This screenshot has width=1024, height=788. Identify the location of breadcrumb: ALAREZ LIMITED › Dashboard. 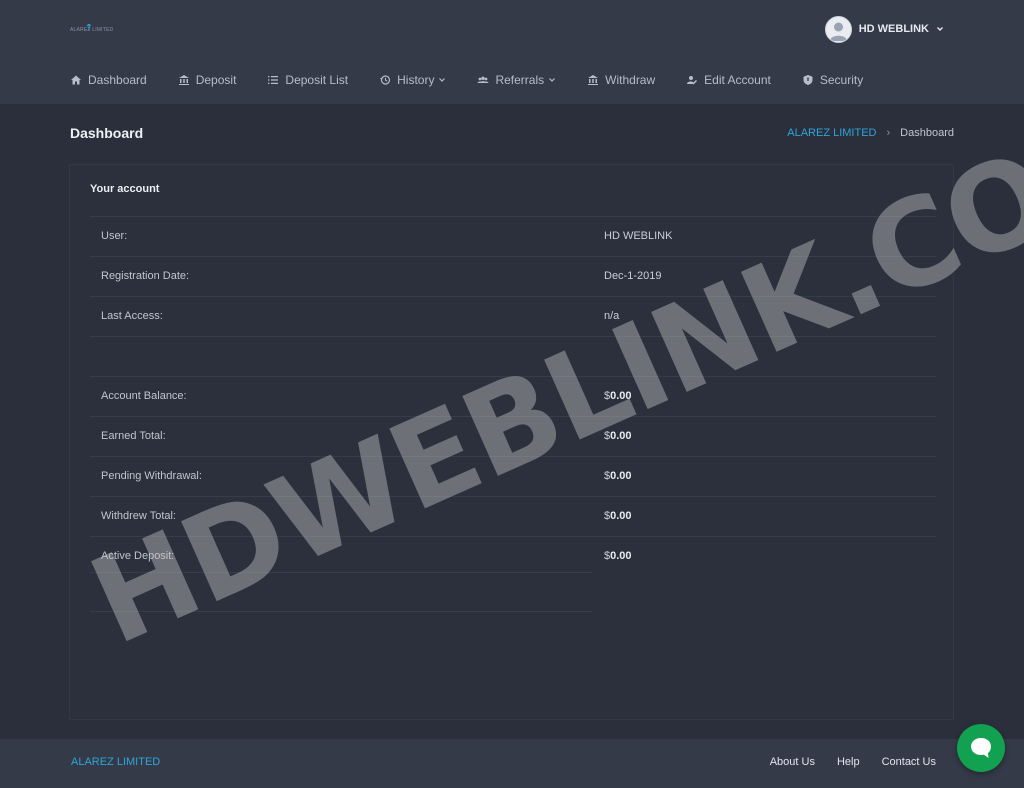
(870, 133).